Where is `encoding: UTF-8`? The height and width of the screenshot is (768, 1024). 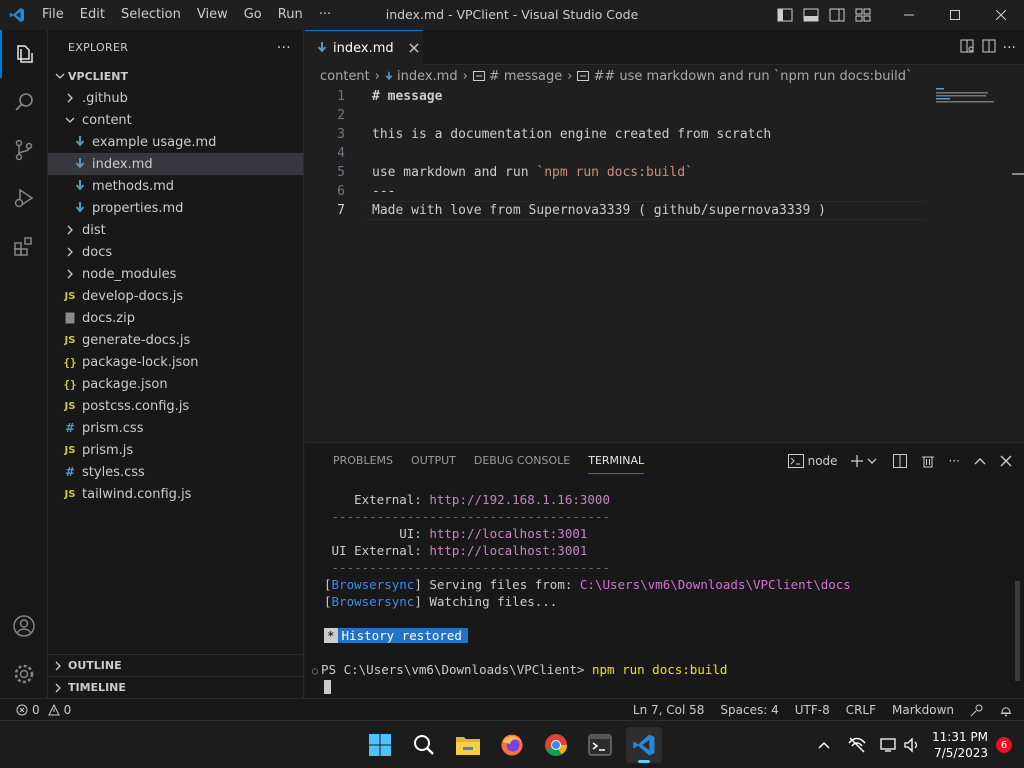
encoding: UTF-8 is located at coordinates (812, 710).